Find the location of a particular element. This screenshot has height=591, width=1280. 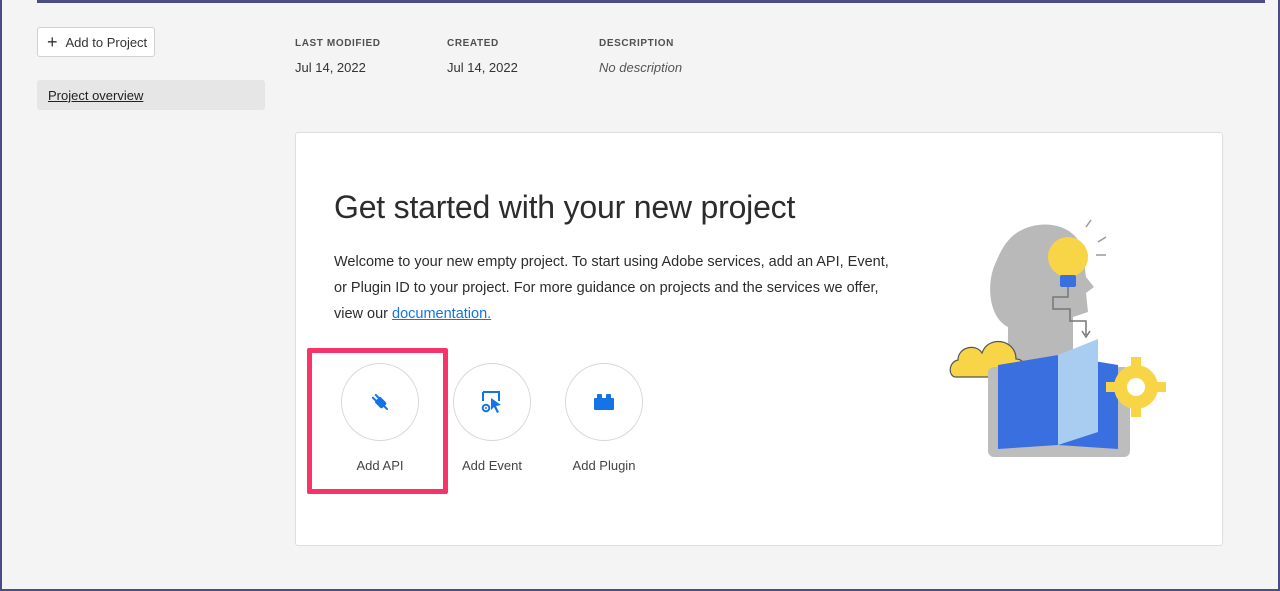

plugin-icon is located at coordinates (604, 402).